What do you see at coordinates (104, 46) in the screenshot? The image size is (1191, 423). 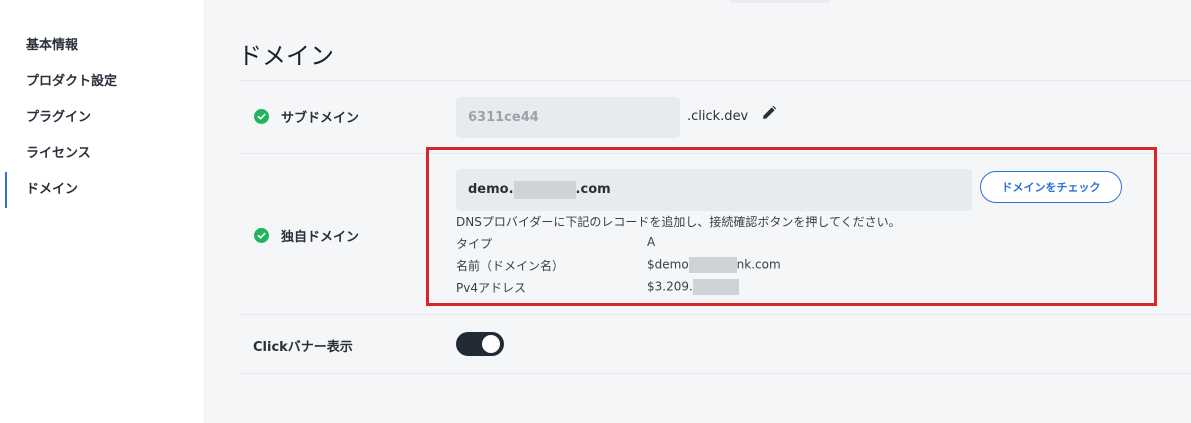 I see `sidebar-item-basic-info: 基本情報` at bounding box center [104, 46].